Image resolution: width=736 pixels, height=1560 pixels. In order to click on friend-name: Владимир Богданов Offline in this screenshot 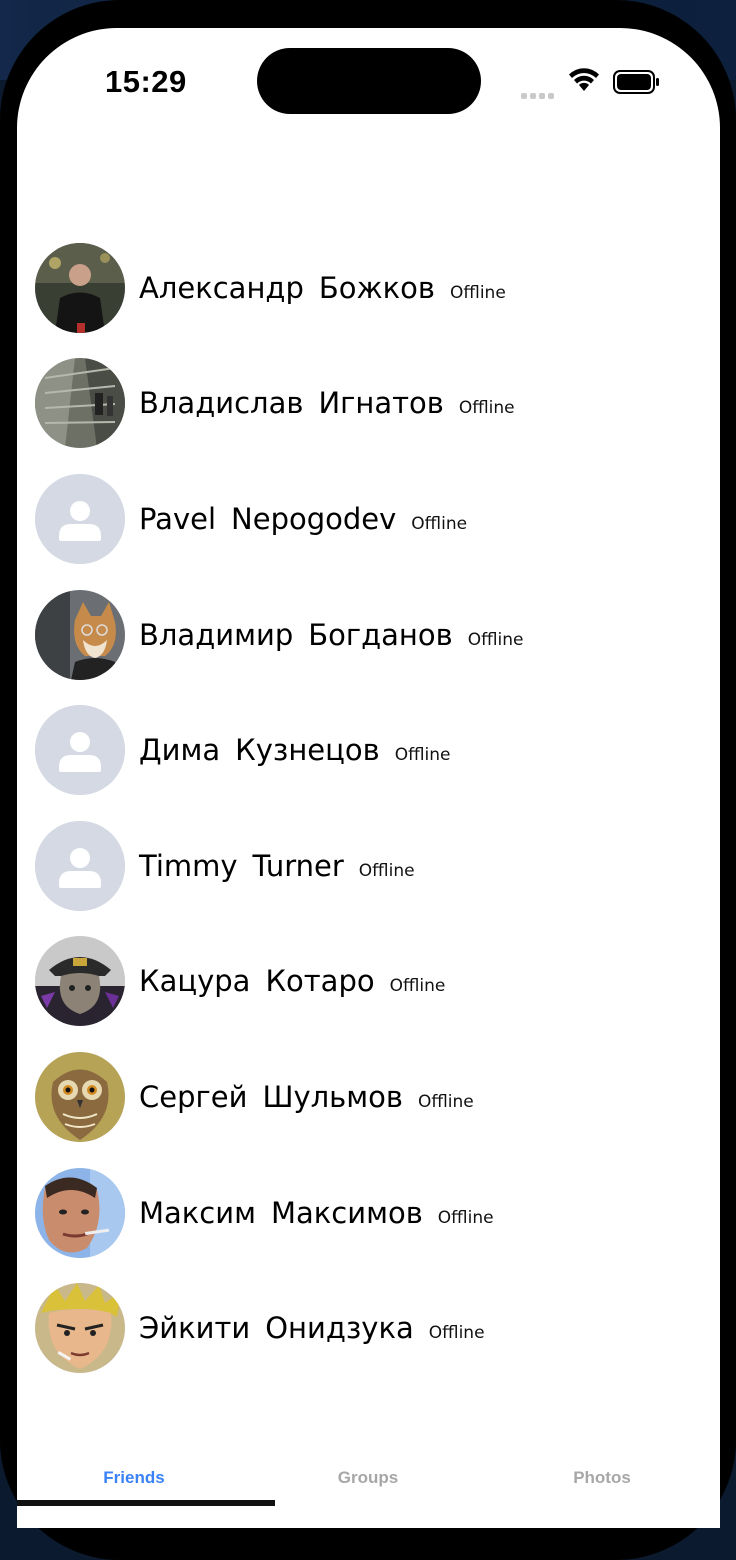, I will do `click(331, 635)`.